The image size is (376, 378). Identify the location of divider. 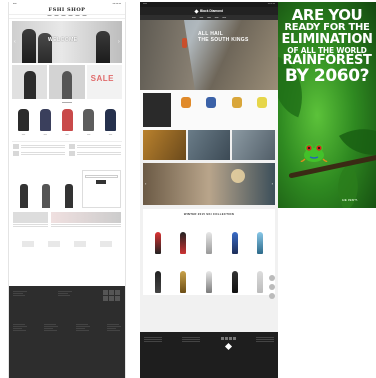
(67, 142).